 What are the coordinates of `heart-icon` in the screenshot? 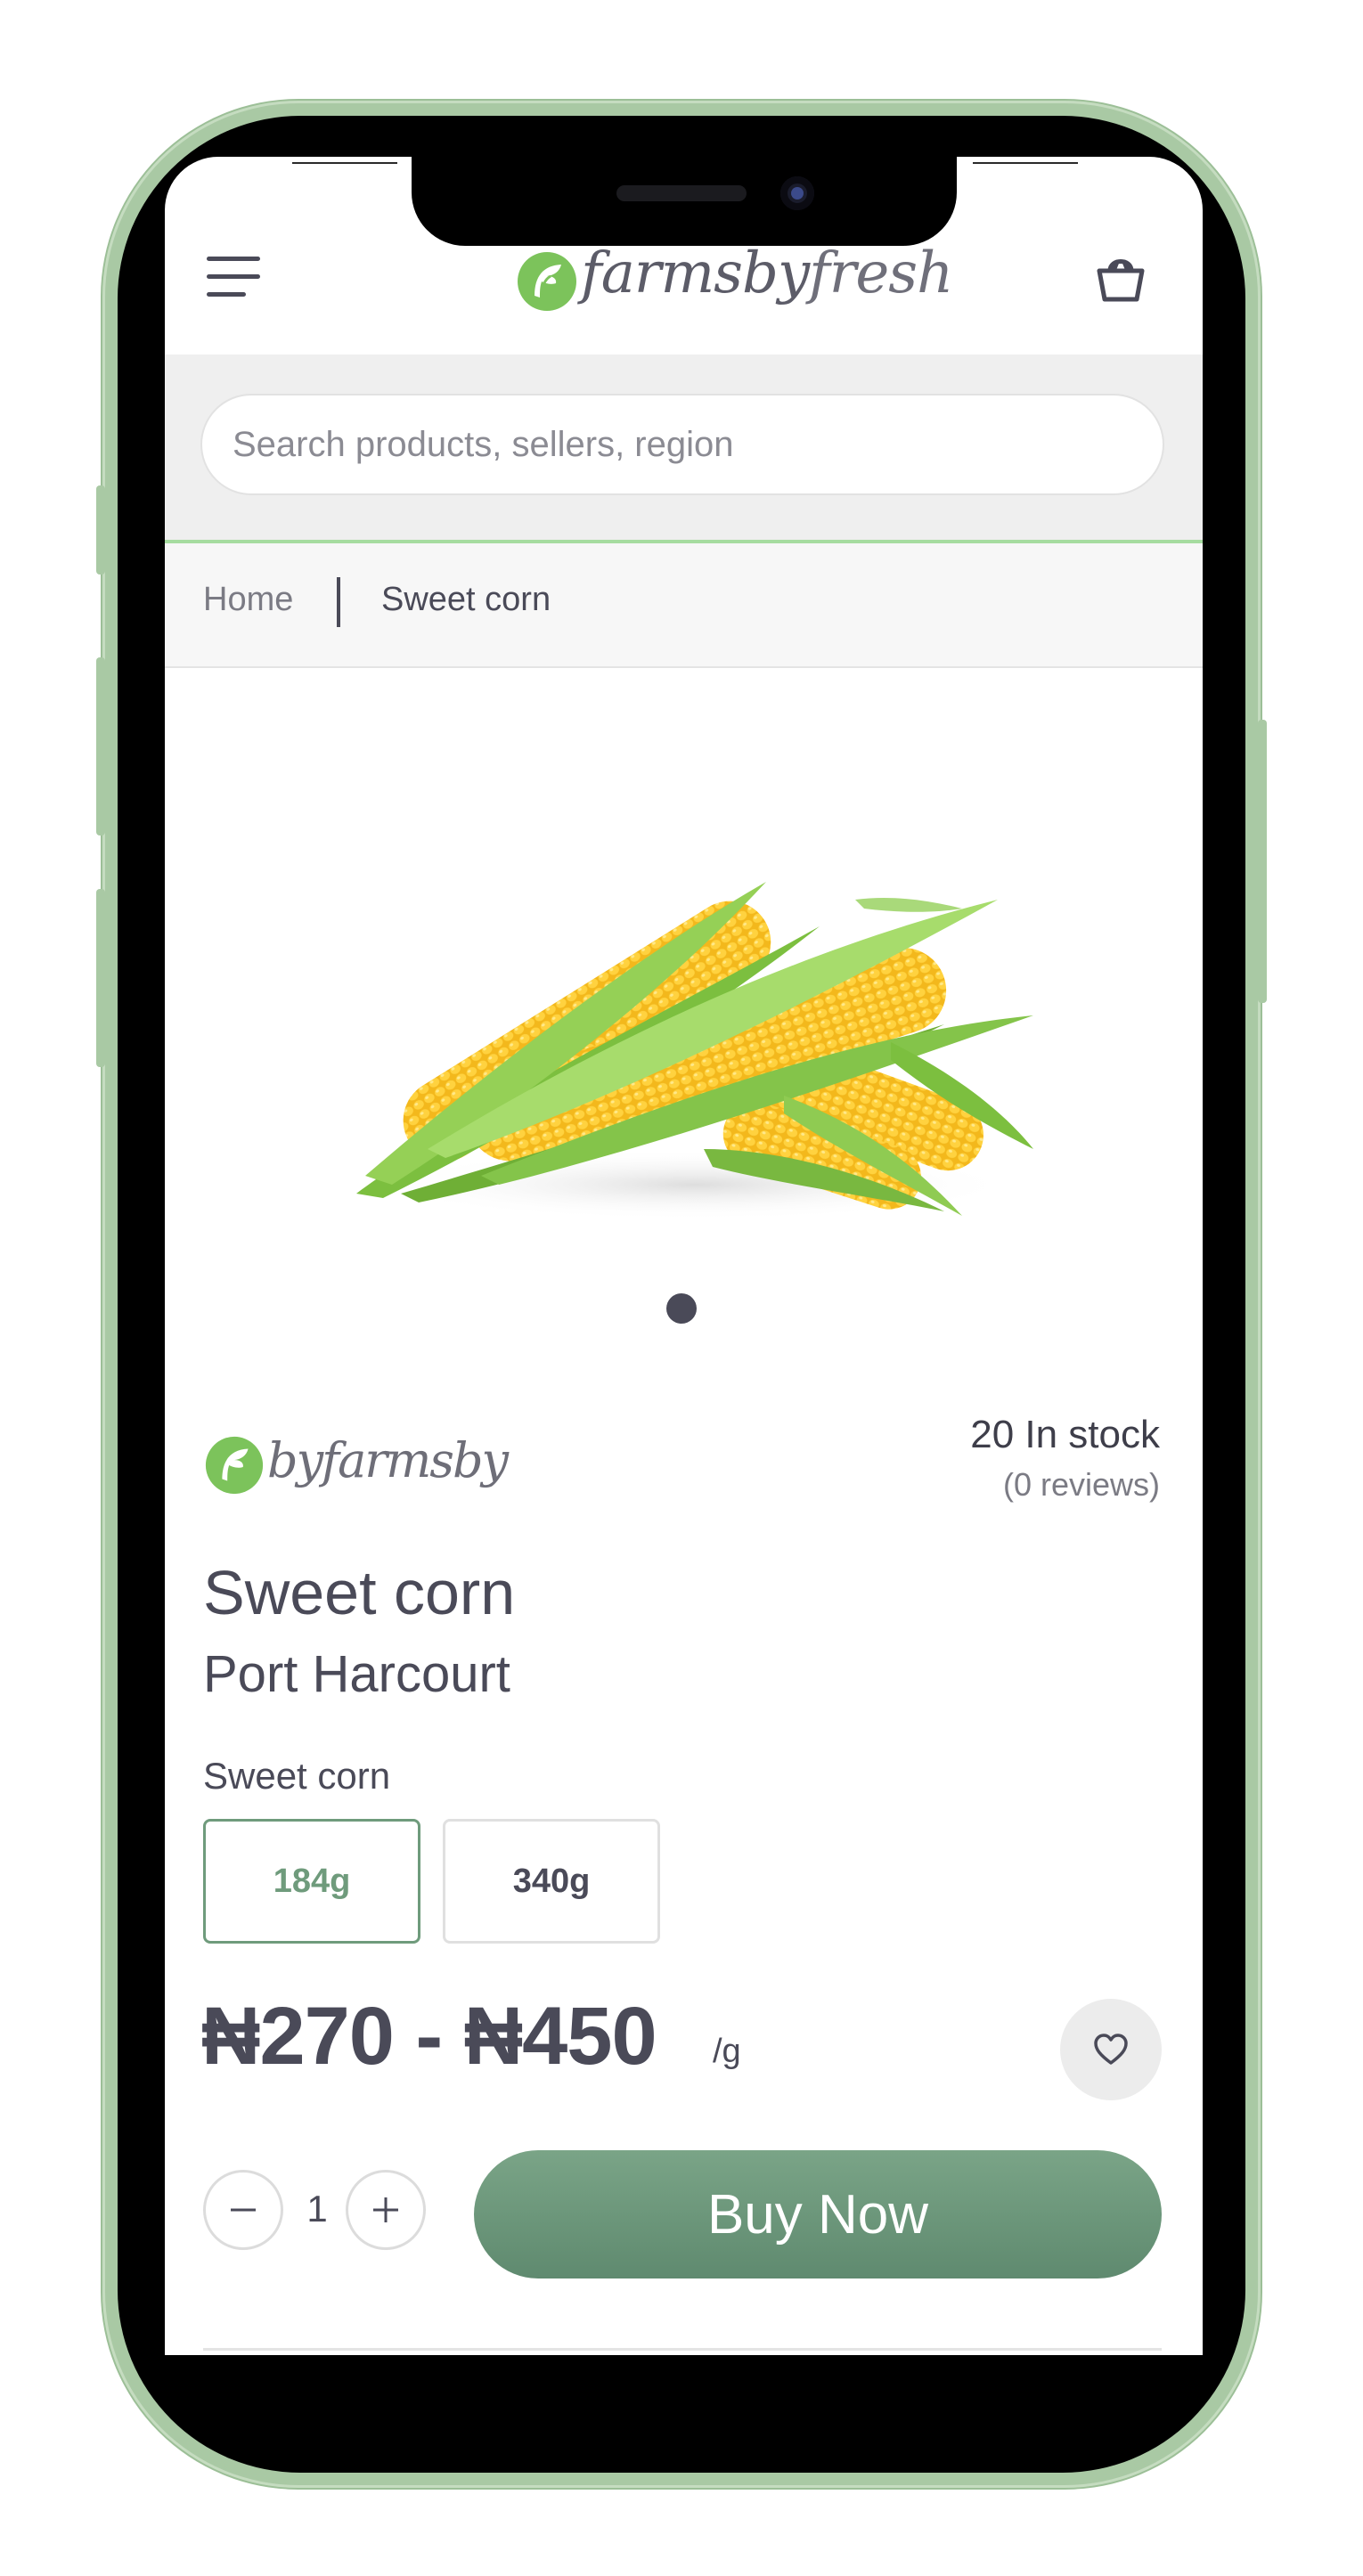 It's located at (1111, 2049).